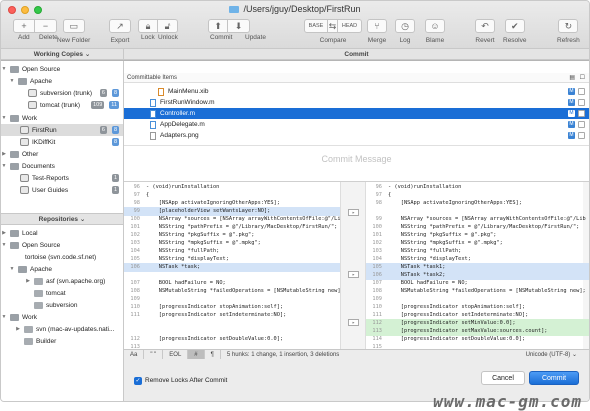 This screenshot has width=590, height=411. I want to click on encoding-popup: Unicode (UTF-8) ⌄, so click(557, 354).